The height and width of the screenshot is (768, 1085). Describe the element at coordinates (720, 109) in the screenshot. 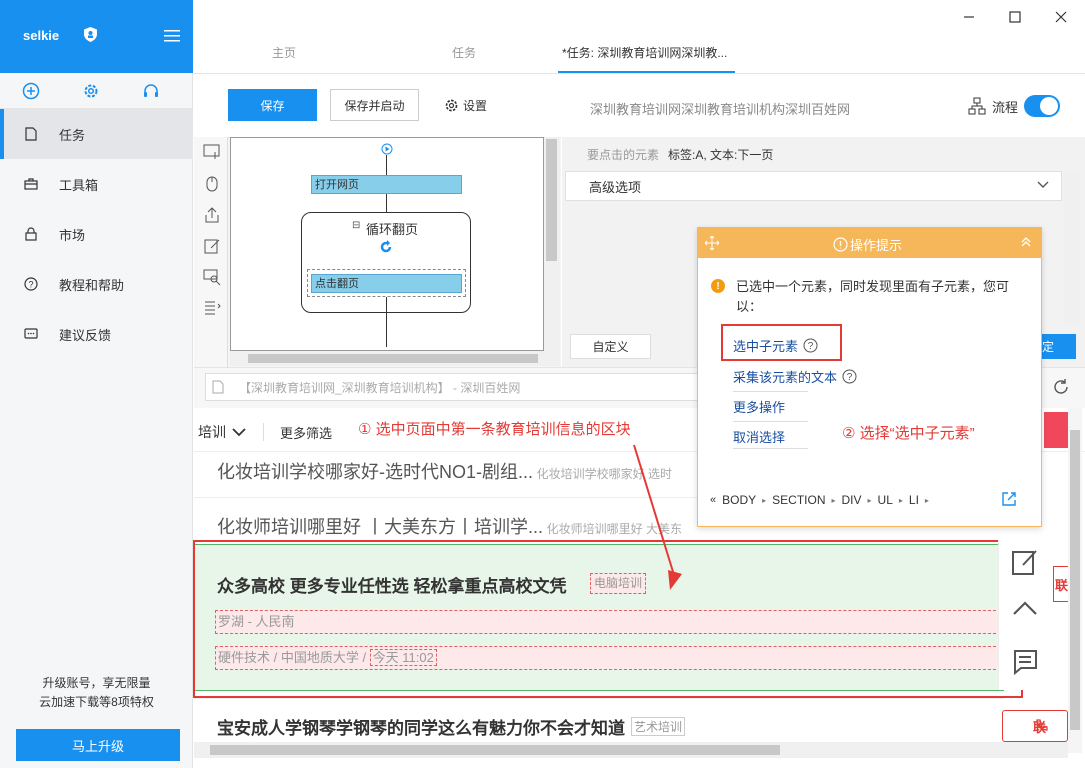

I see `task-url-title: 深圳教育培训网深圳教育培训机构深圳百姓网` at that location.